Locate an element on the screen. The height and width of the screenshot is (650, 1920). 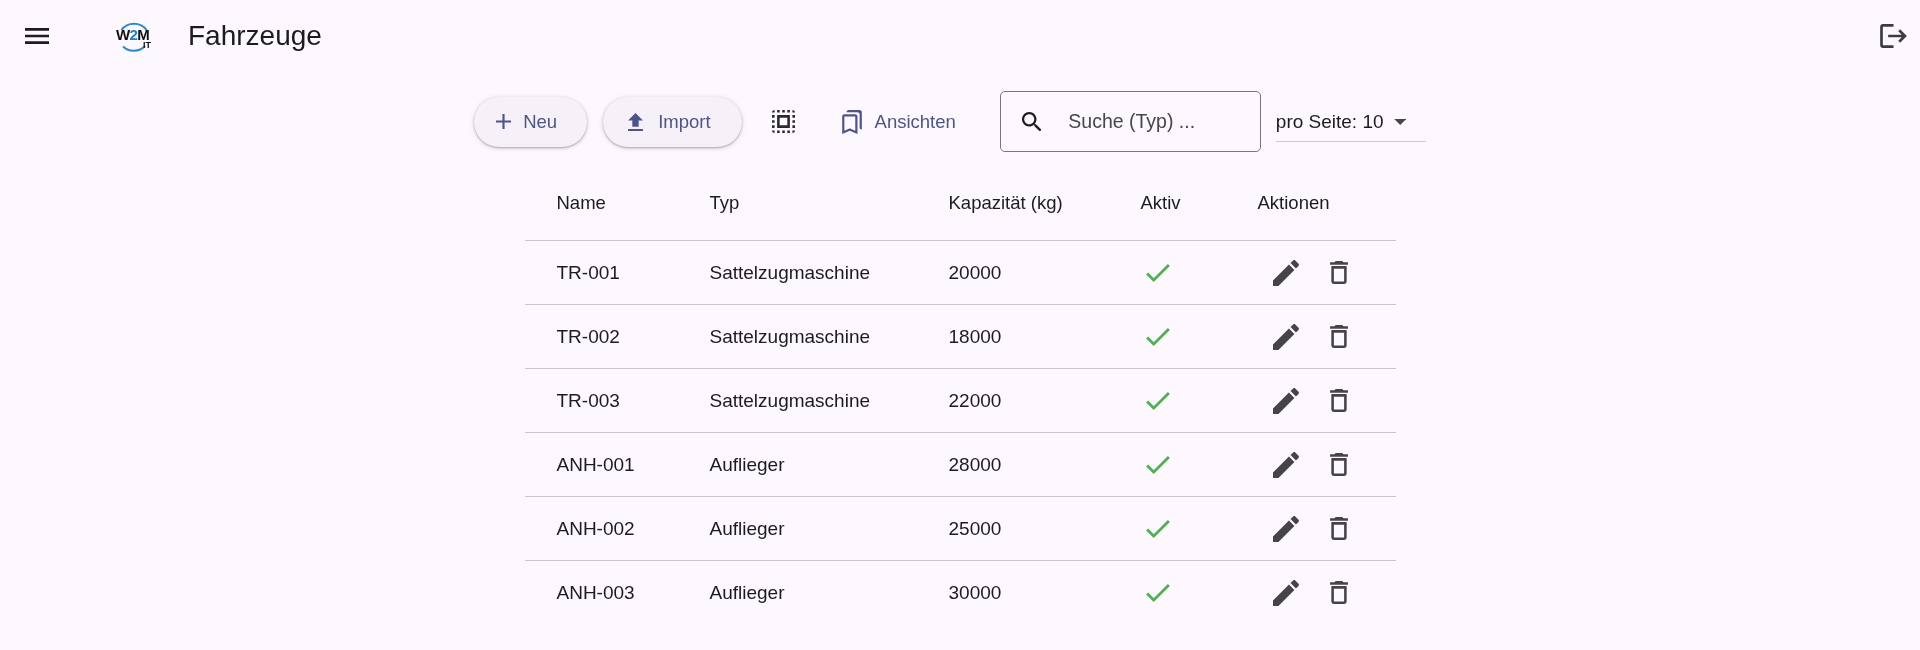
page-size-select: pro Seite: 10 is located at coordinates (1350, 121).